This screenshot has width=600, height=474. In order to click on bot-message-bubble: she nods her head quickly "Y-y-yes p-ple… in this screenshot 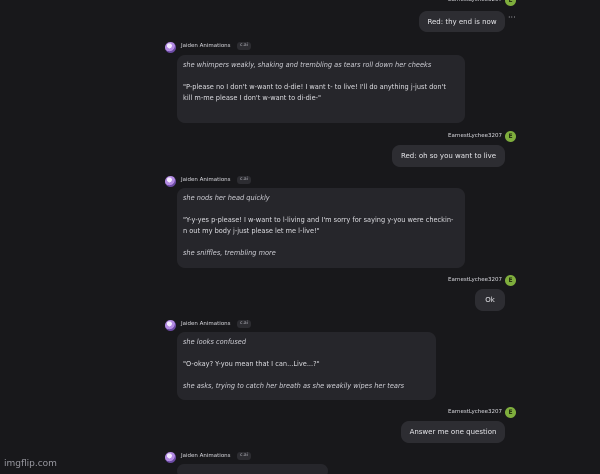, I will do `click(321, 228)`.